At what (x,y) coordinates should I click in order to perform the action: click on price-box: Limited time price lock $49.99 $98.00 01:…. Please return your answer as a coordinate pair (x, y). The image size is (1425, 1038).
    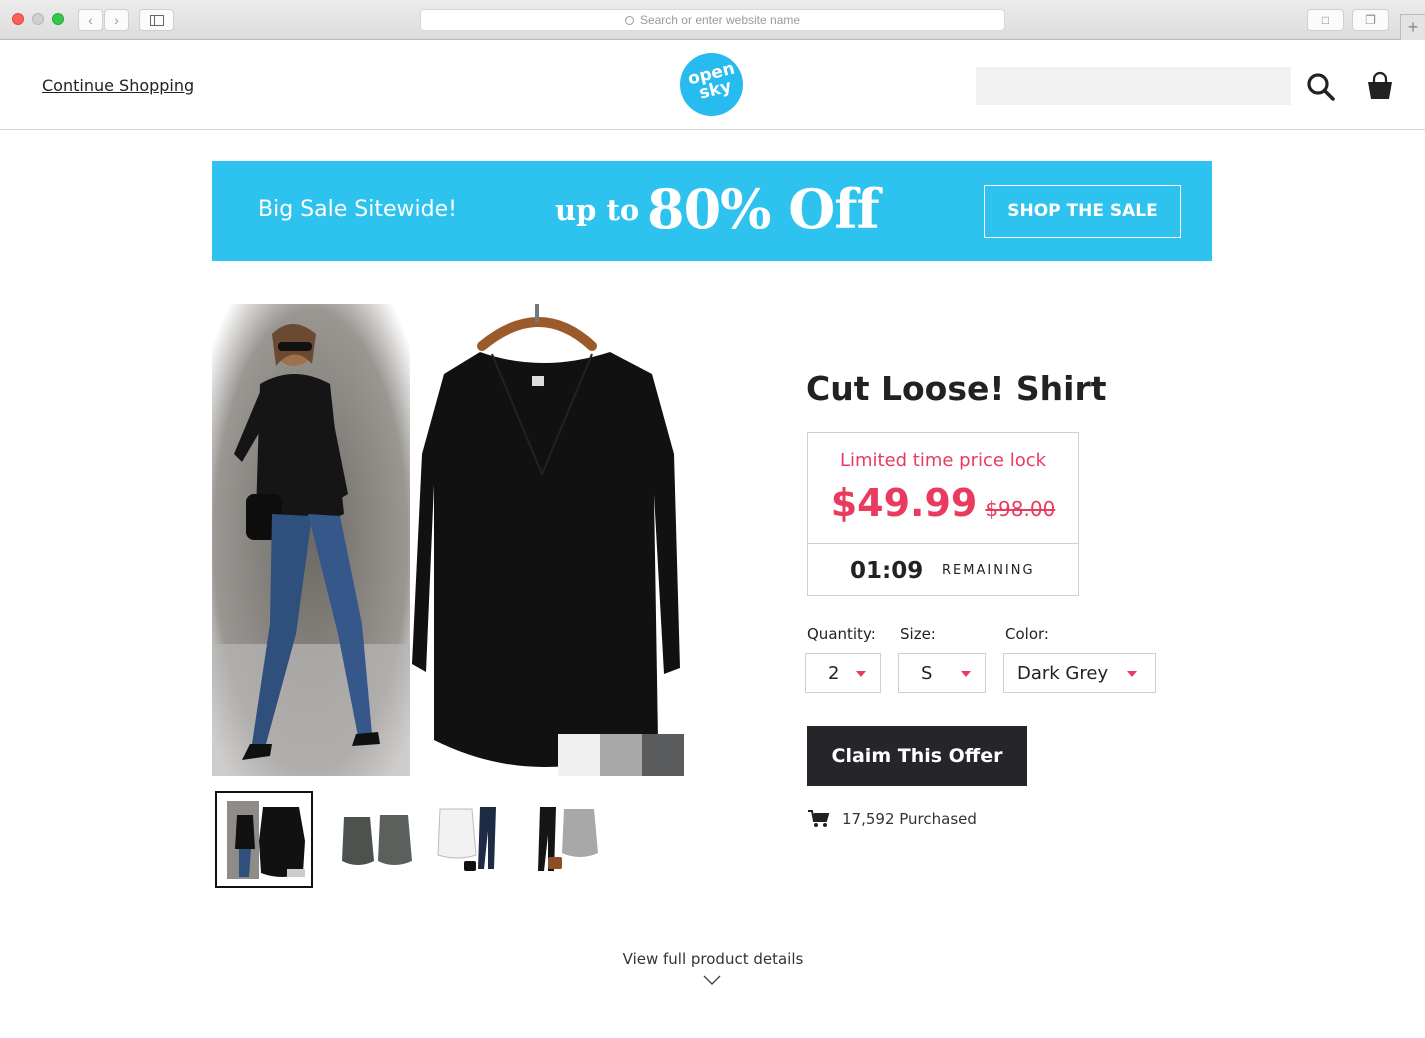
    Looking at the image, I should click on (943, 514).